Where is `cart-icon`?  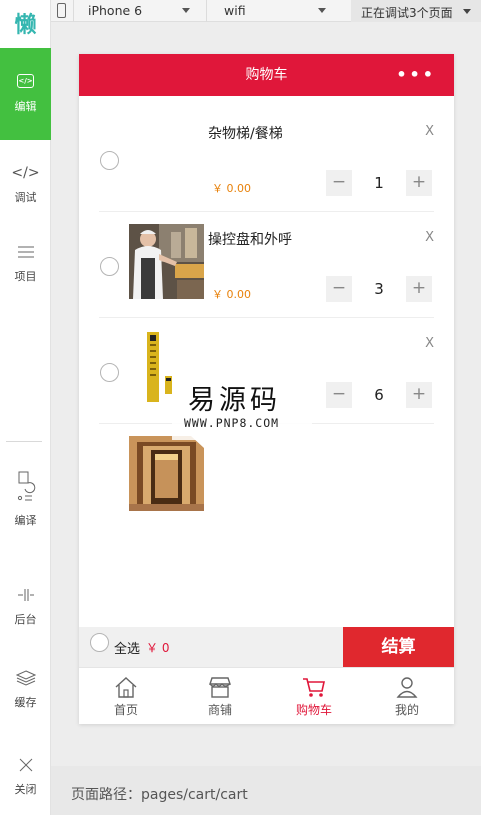
cart-icon is located at coordinates (314, 687).